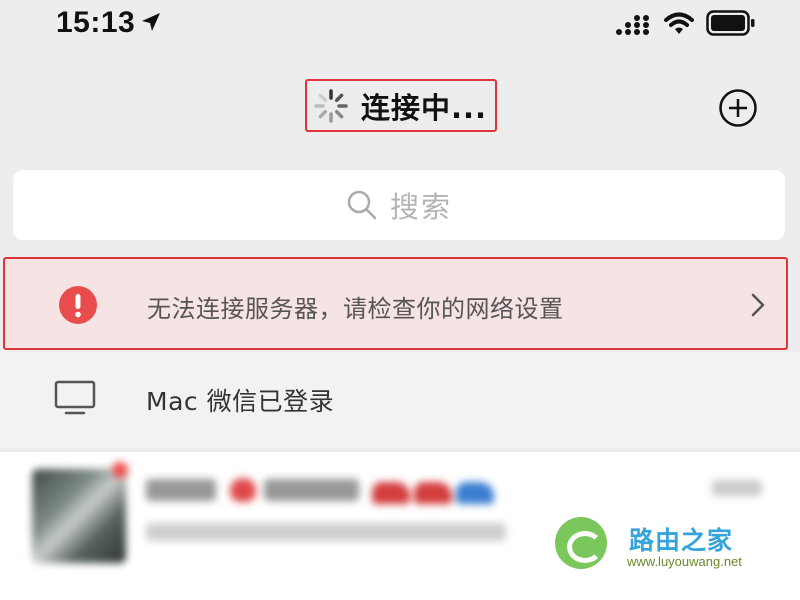  Describe the element at coordinates (420, 207) in the screenshot. I see `search-placeholder: 搜索` at that location.